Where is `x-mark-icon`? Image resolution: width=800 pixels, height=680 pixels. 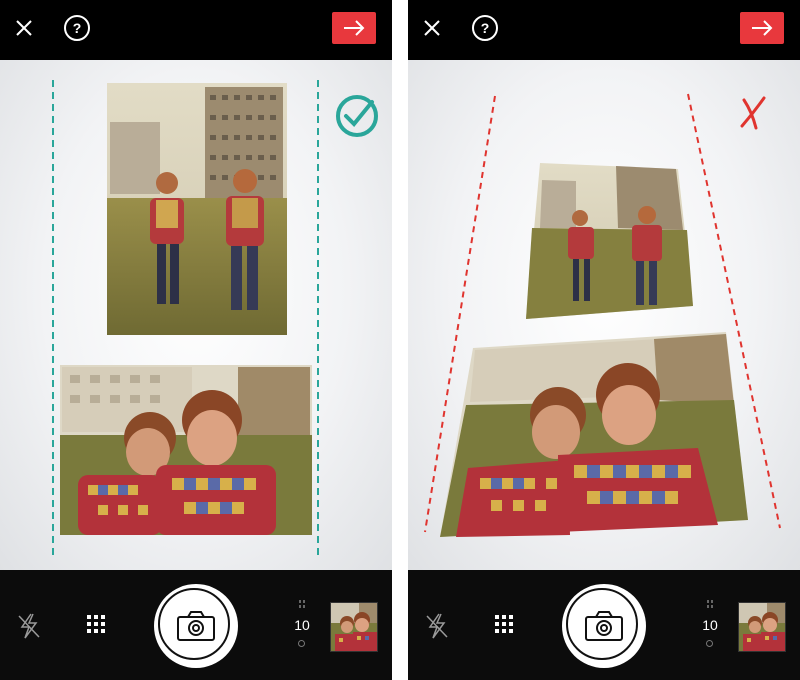 x-mark-icon is located at coordinates (753, 113).